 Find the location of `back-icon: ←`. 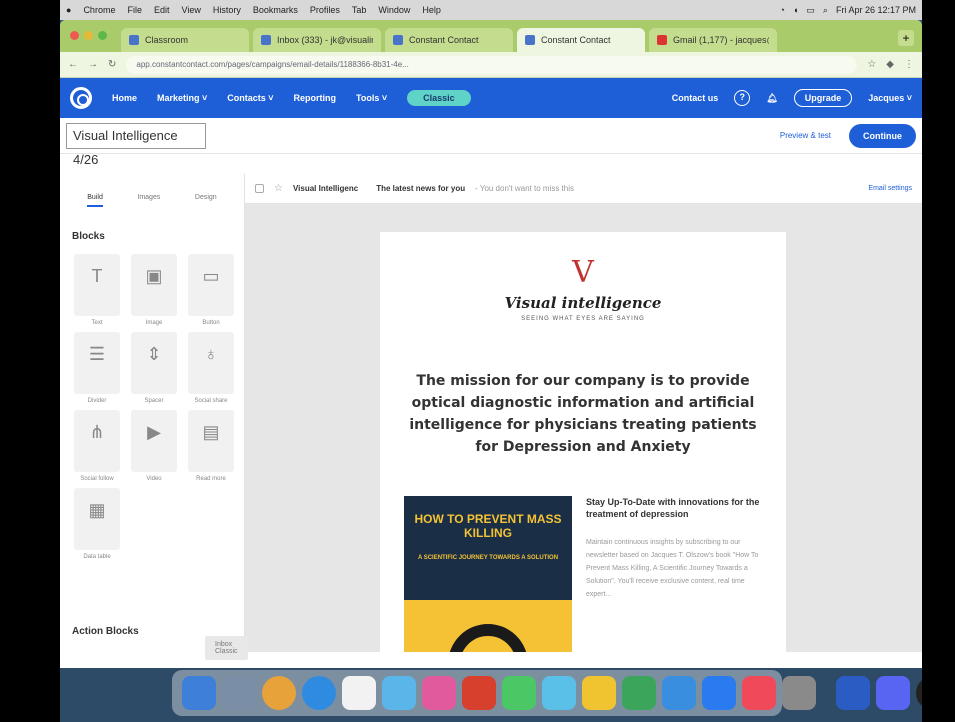

back-icon: ← is located at coordinates (73, 64).